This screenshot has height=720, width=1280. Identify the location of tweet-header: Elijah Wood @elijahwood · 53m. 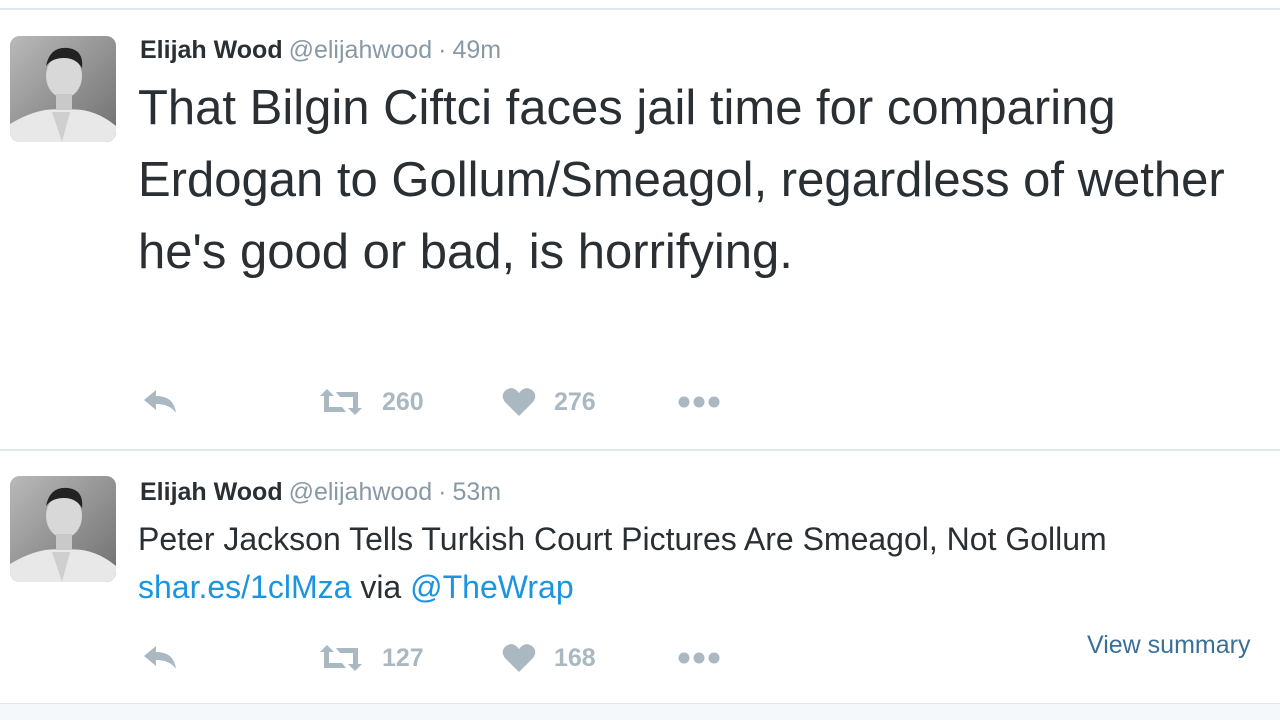
(320, 492).